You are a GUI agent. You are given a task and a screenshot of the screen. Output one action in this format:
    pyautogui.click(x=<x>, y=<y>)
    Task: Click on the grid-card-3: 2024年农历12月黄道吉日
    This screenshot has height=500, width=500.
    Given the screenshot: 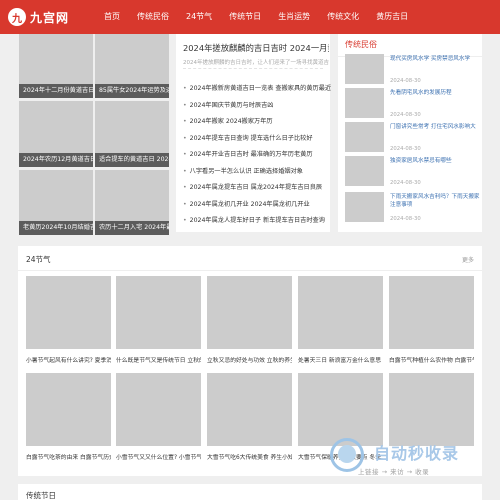 What is the action you would take?
    pyautogui.click(x=56, y=134)
    